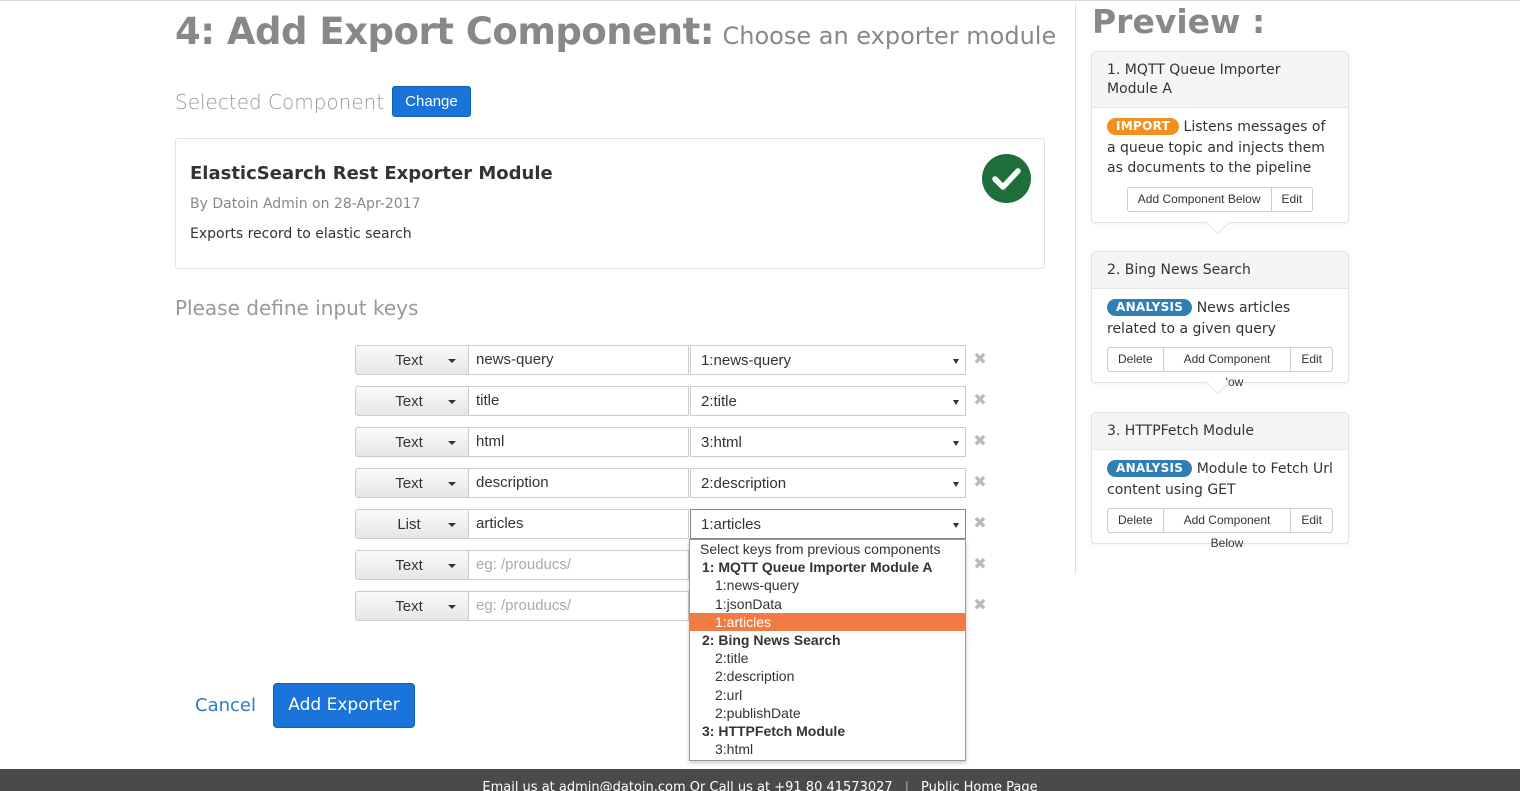 The image size is (1520, 791). What do you see at coordinates (719, 401) in the screenshot?
I see `key-source-value: 2:title` at bounding box center [719, 401].